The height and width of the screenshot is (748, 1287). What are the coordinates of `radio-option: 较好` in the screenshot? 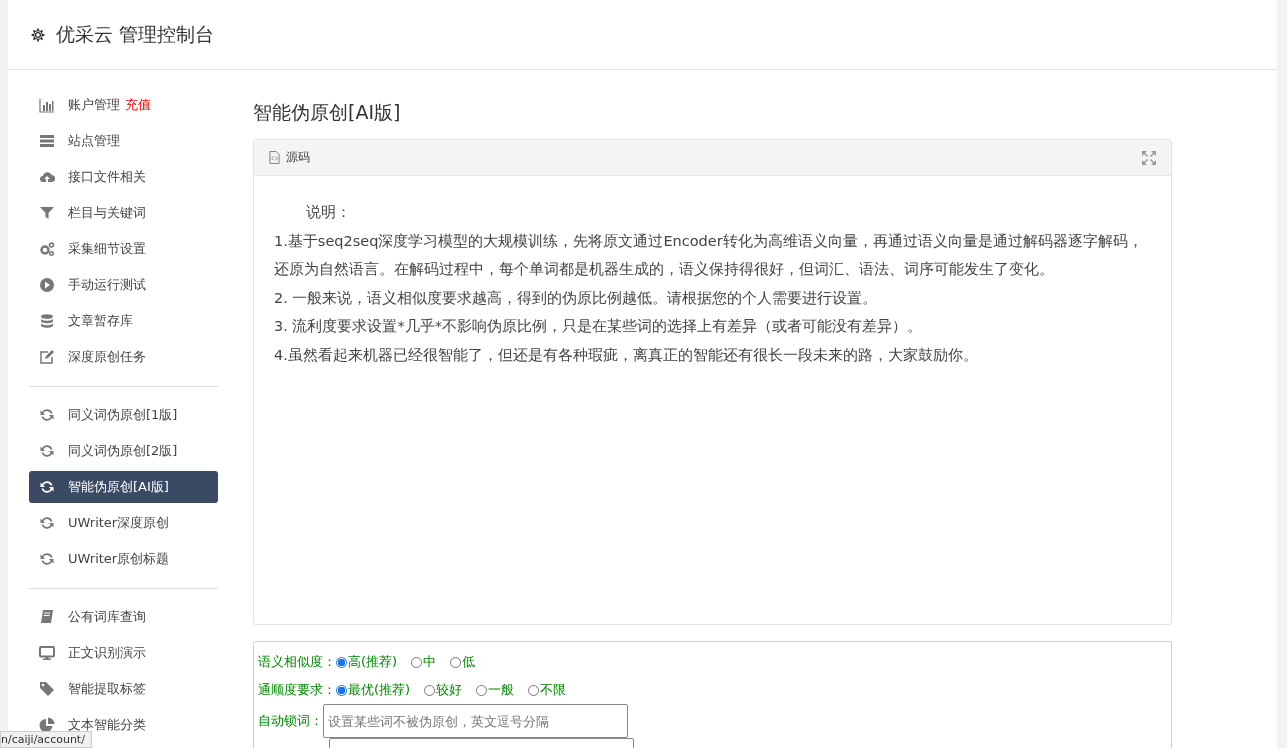 It's located at (443, 690).